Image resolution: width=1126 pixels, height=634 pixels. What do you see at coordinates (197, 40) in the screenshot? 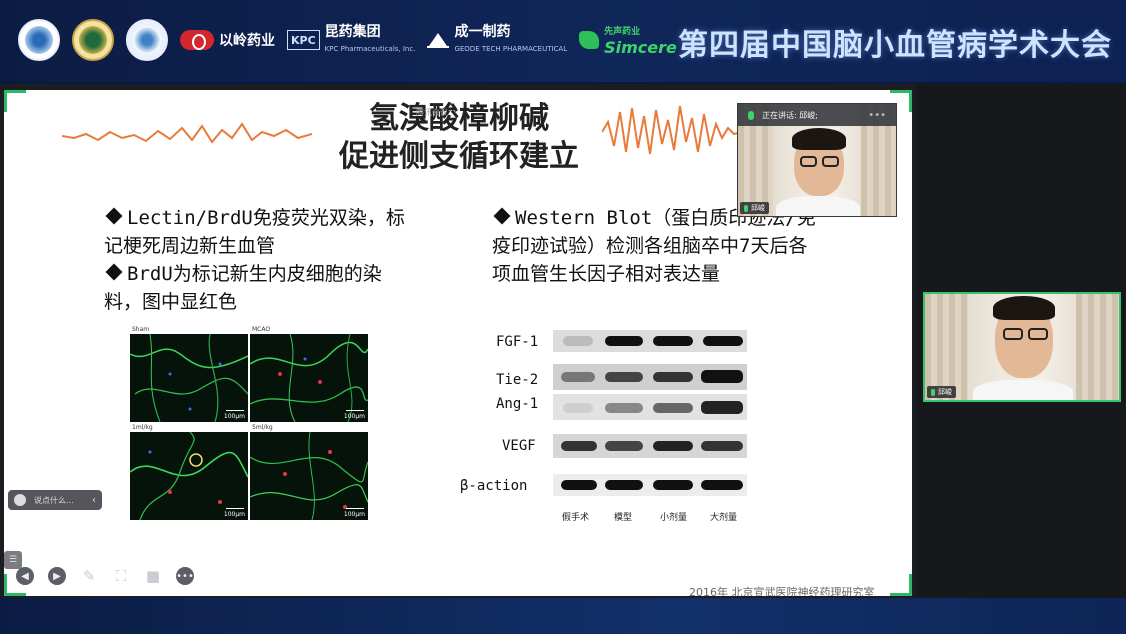
I see `yiling-logo-icon` at bounding box center [197, 40].